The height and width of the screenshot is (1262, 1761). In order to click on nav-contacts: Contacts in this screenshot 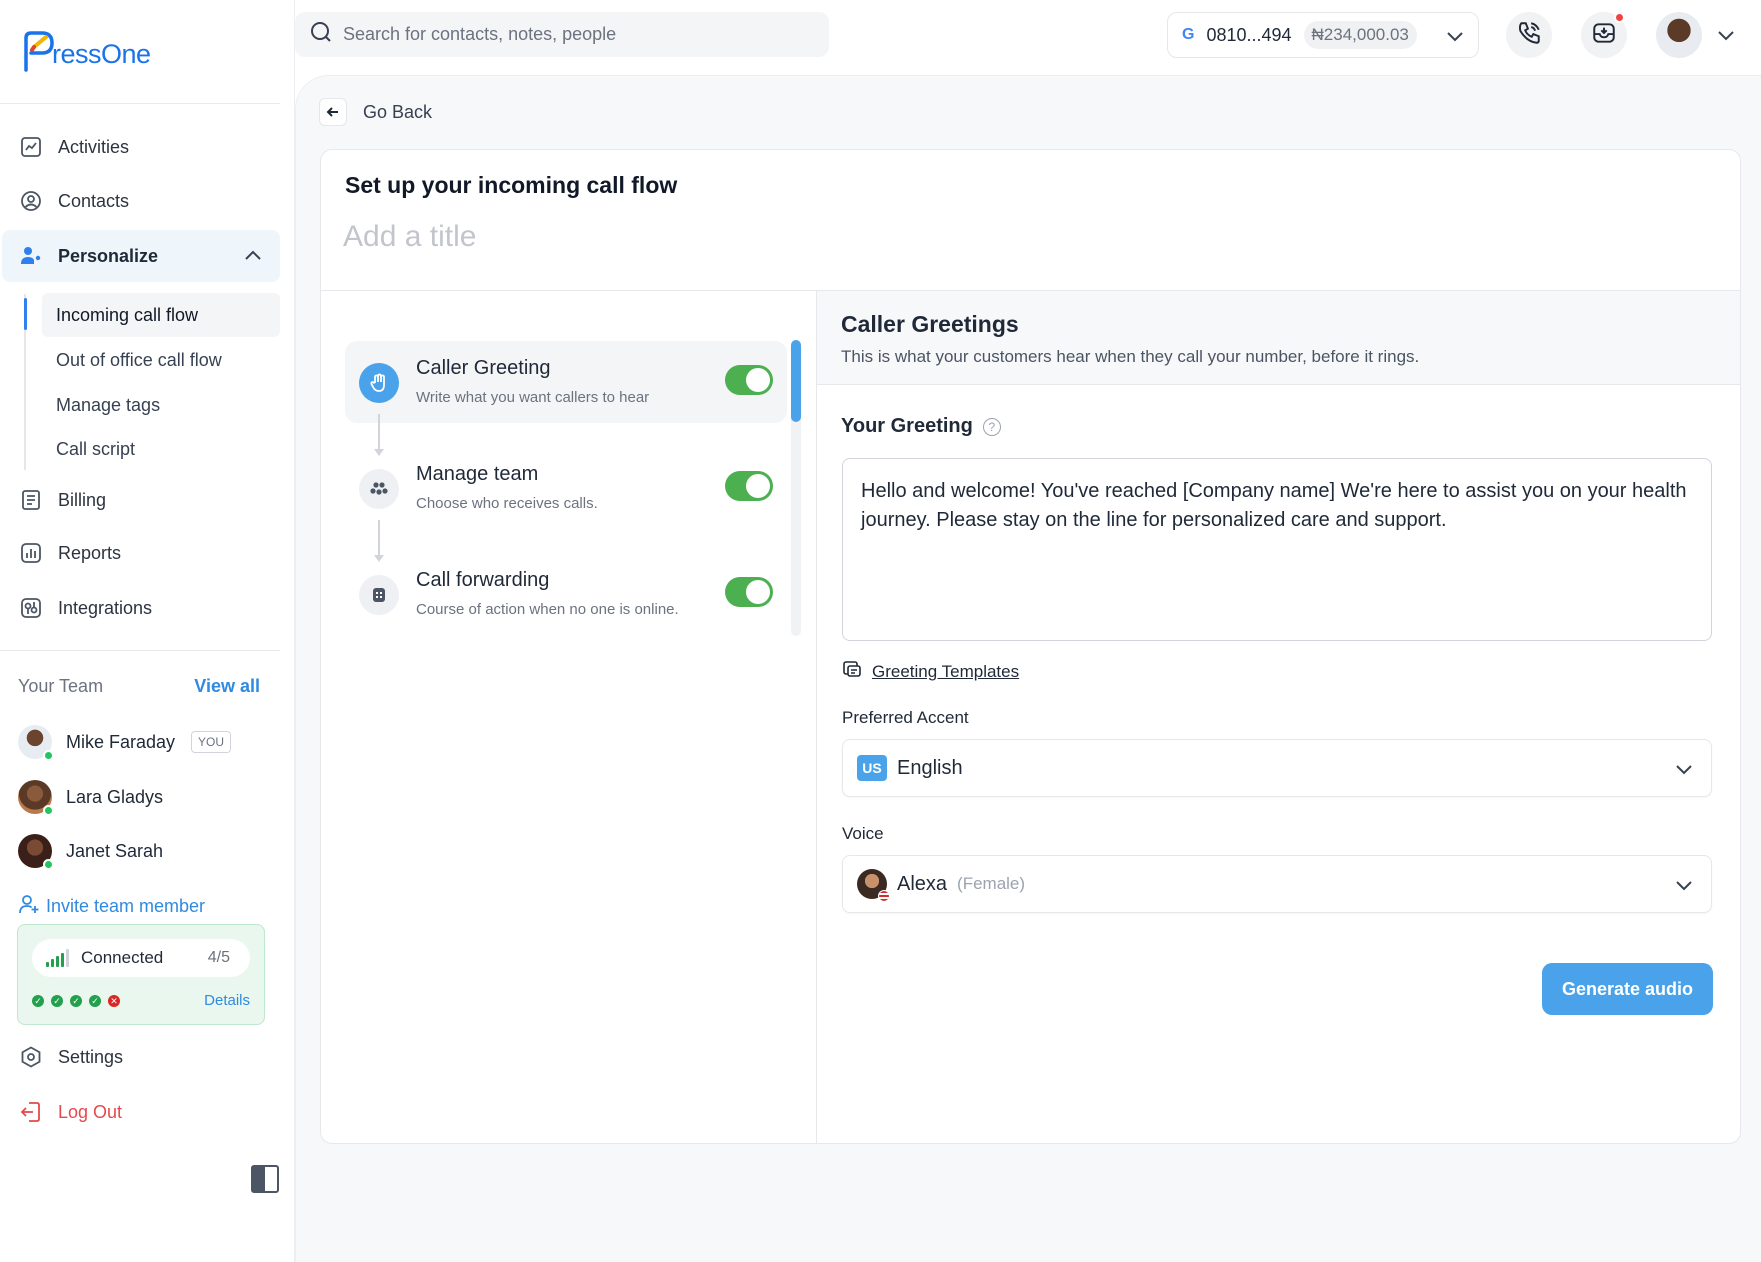, I will do `click(141, 201)`.